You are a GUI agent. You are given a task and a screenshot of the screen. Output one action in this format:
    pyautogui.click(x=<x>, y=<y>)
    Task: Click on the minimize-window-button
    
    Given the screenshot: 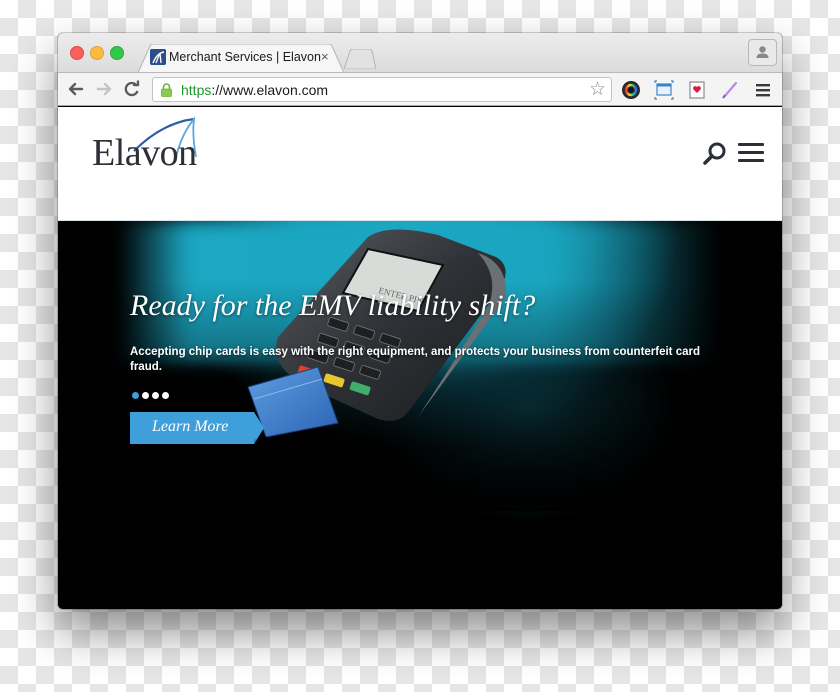 What is the action you would take?
    pyautogui.click(x=97, y=53)
    